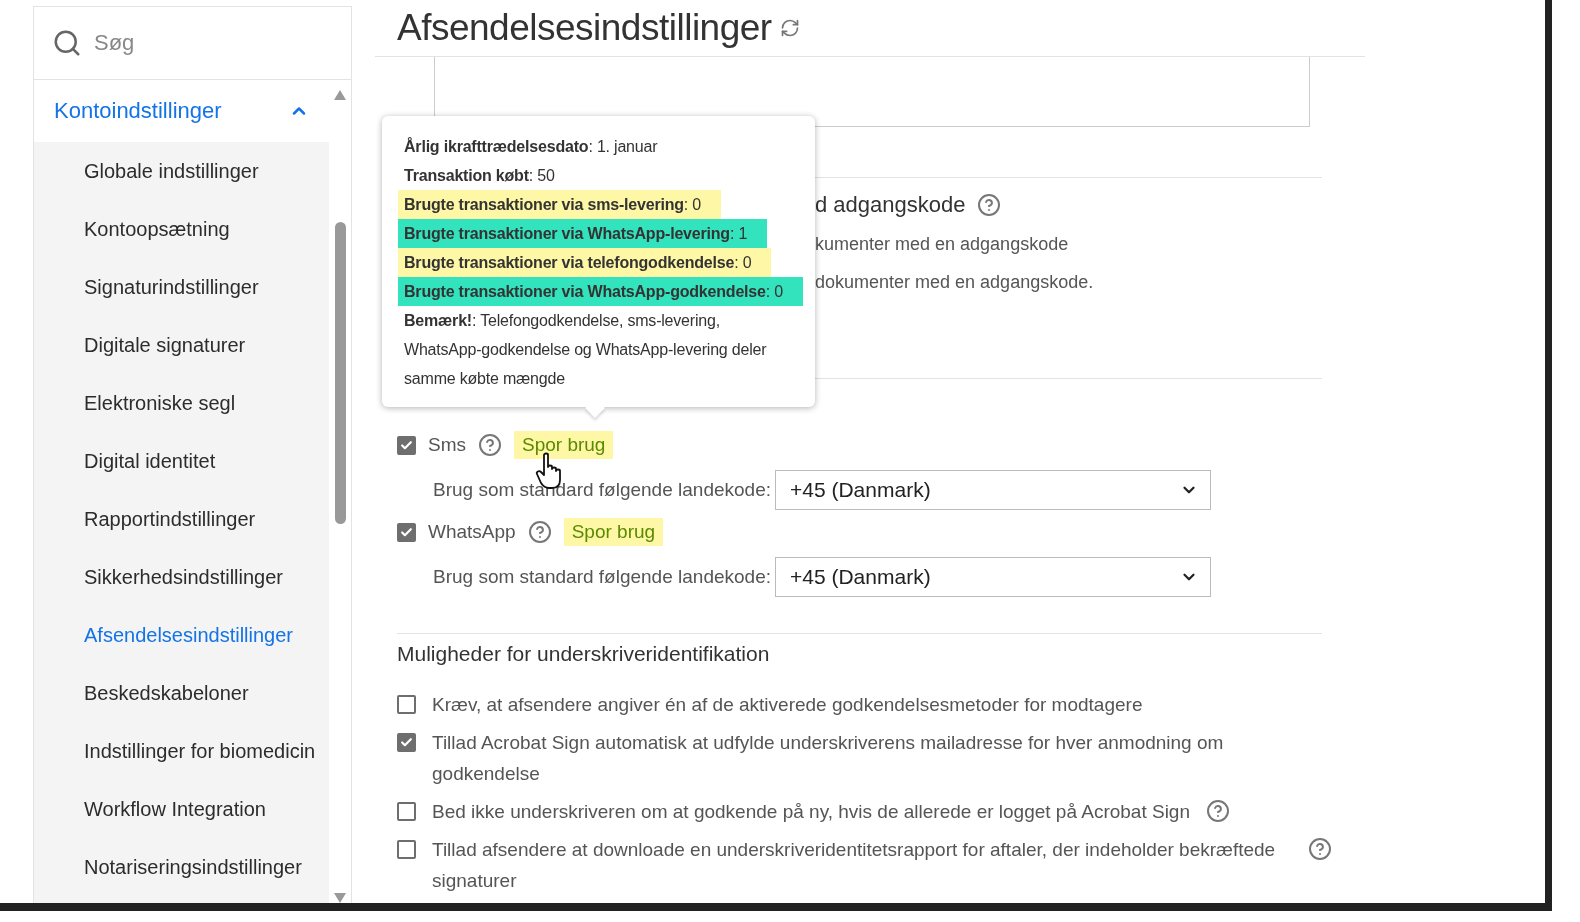 This screenshot has width=1580, height=922. Describe the element at coordinates (787, 705) in the screenshot. I see `option-label: Kræv, at afsendere angiver én af de aktiverede godkendelsesmetoder for modtagere` at that location.